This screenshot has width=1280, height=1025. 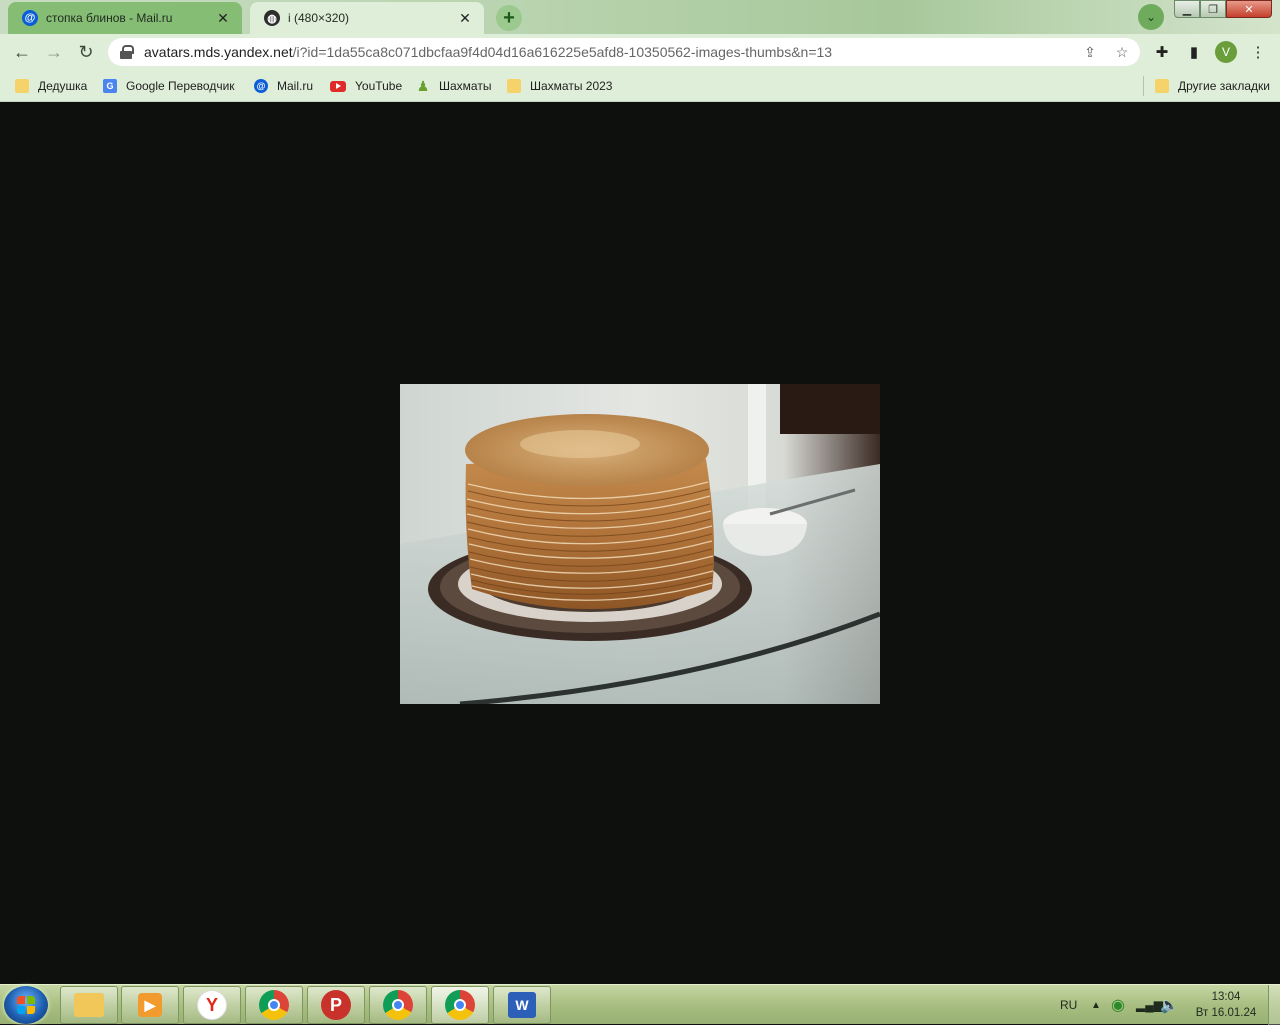 What do you see at coordinates (22, 52) in the screenshot?
I see `back-button: ←` at bounding box center [22, 52].